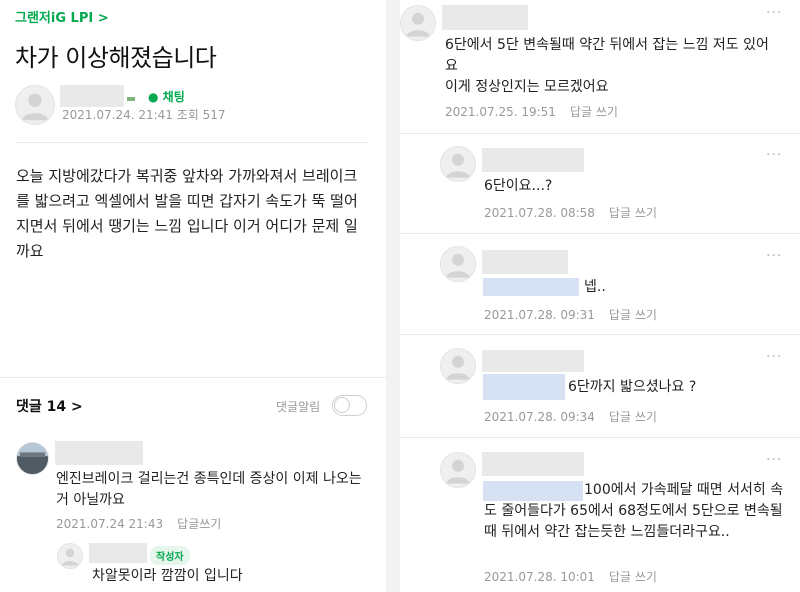 The height and width of the screenshot is (592, 800). I want to click on post-title: 차가 이상해졌습니다, so click(116, 58).